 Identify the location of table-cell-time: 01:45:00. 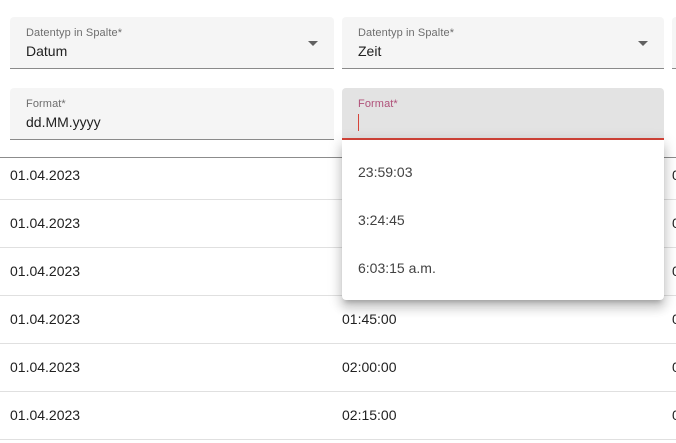
(369, 319).